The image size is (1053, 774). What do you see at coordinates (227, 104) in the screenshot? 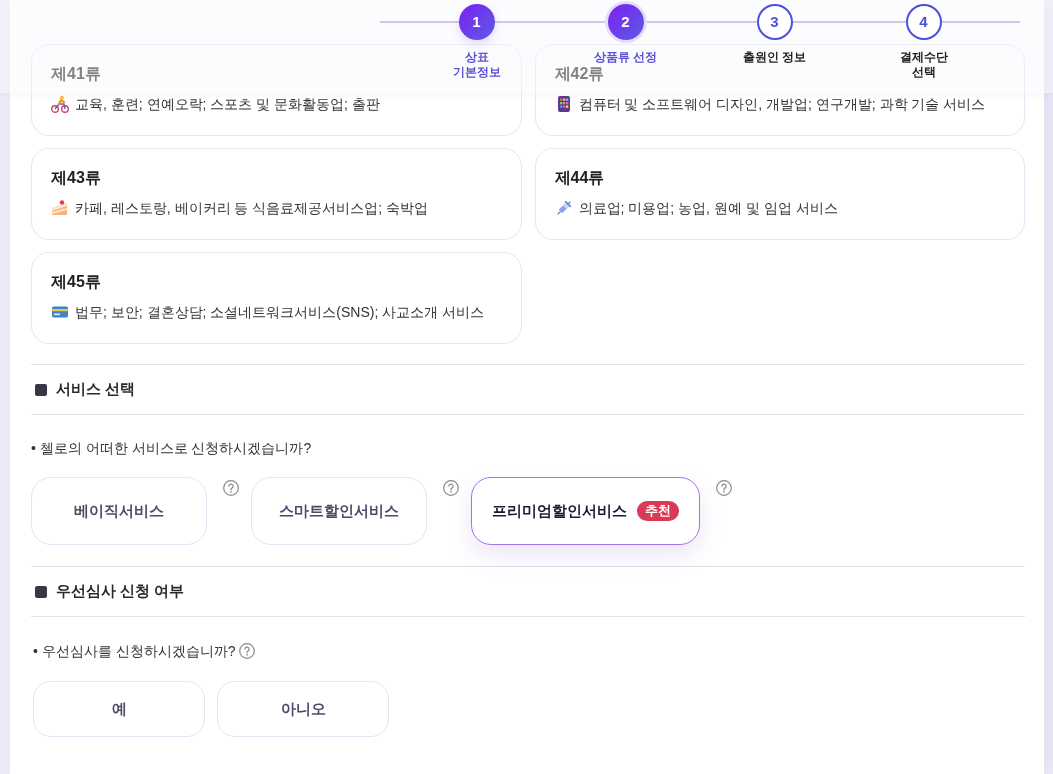
I see `class-description: 교육, 훈련; 연예오락; 스포츠 및 문화활동업; 출판` at bounding box center [227, 104].